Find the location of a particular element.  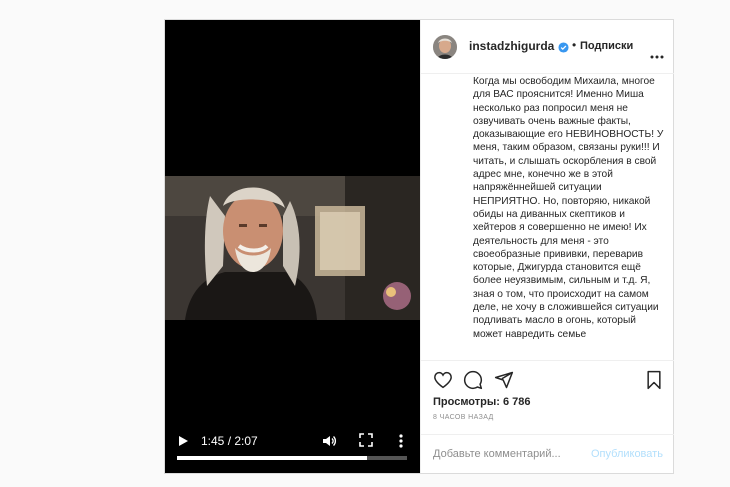

post-actions is located at coordinates (547, 380).